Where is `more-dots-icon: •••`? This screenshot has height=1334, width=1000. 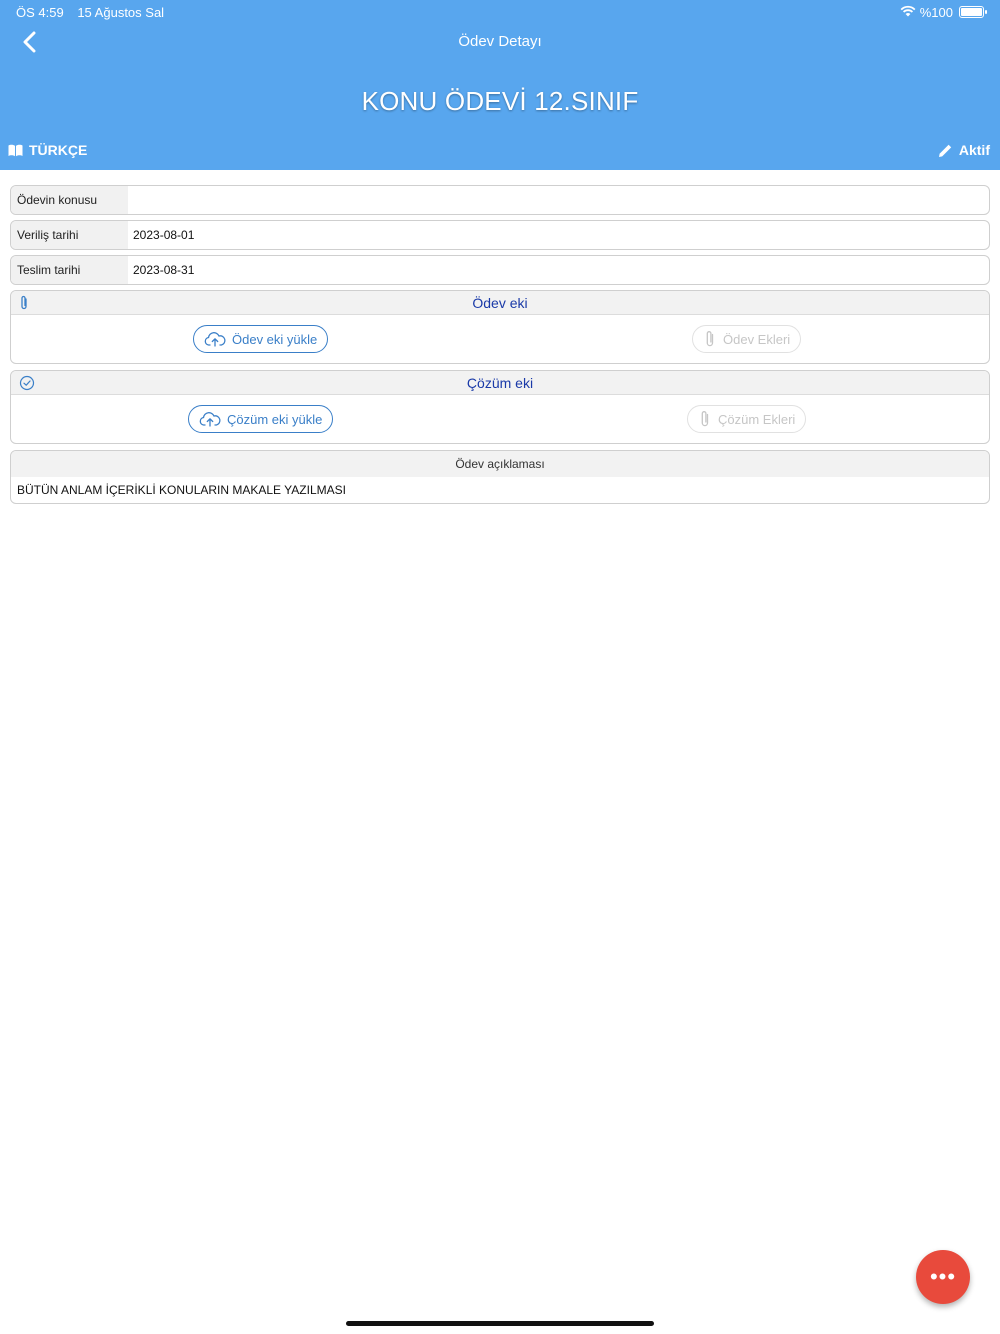 more-dots-icon: ••• is located at coordinates (943, 1276).